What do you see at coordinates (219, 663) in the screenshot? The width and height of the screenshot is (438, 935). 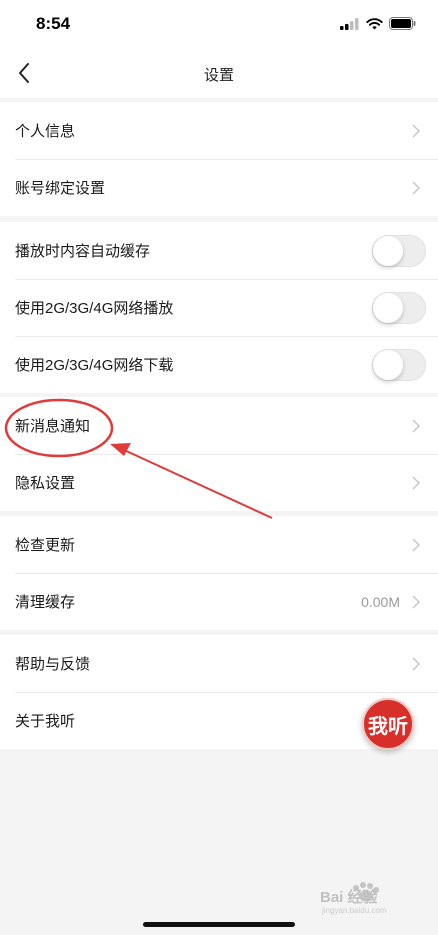 I see `row-help-feedback: 帮助与反馈` at bounding box center [219, 663].